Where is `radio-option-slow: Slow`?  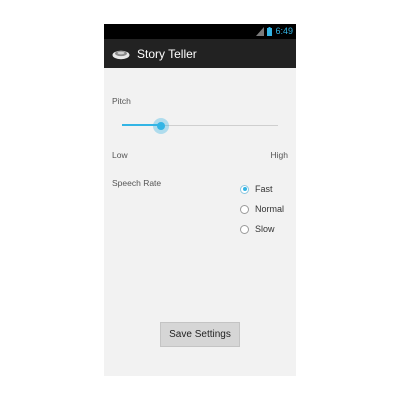
radio-option-slow: Slow is located at coordinates (268, 229).